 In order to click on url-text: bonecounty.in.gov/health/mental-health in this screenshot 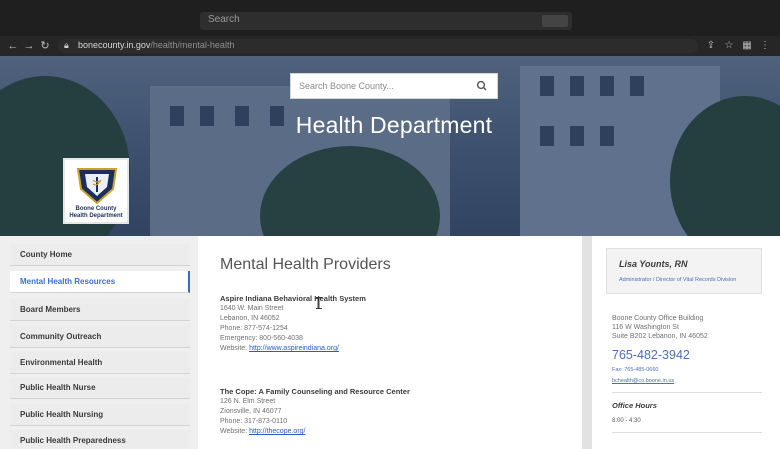, I will do `click(156, 45)`.